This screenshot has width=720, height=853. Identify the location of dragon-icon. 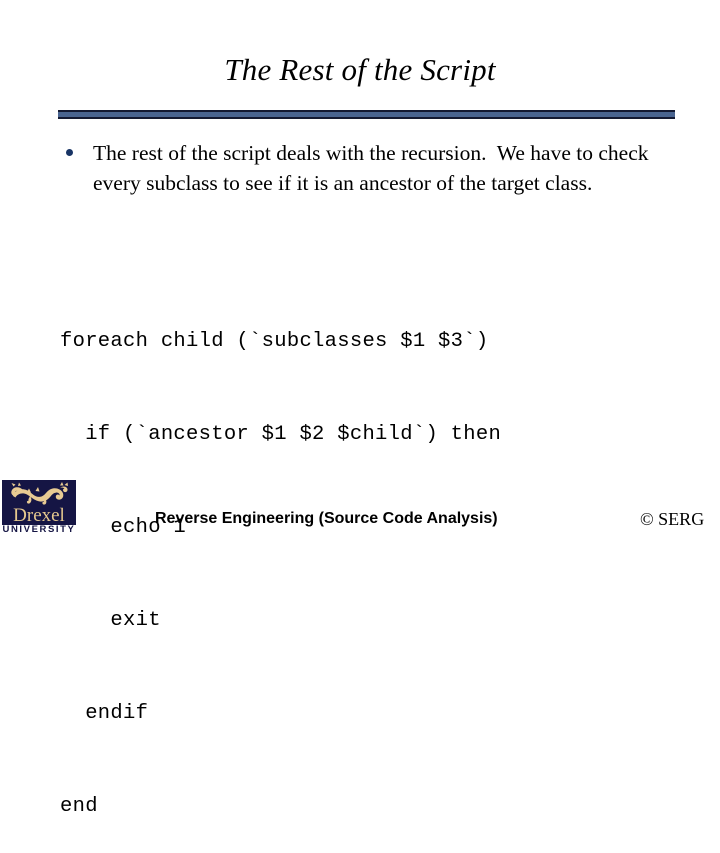
(39, 493).